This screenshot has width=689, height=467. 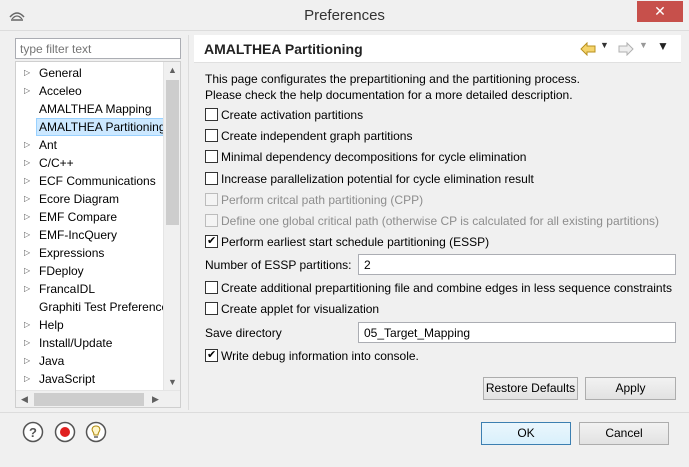 What do you see at coordinates (56, 163) in the screenshot?
I see `tree-item-label: C/C++` at bounding box center [56, 163].